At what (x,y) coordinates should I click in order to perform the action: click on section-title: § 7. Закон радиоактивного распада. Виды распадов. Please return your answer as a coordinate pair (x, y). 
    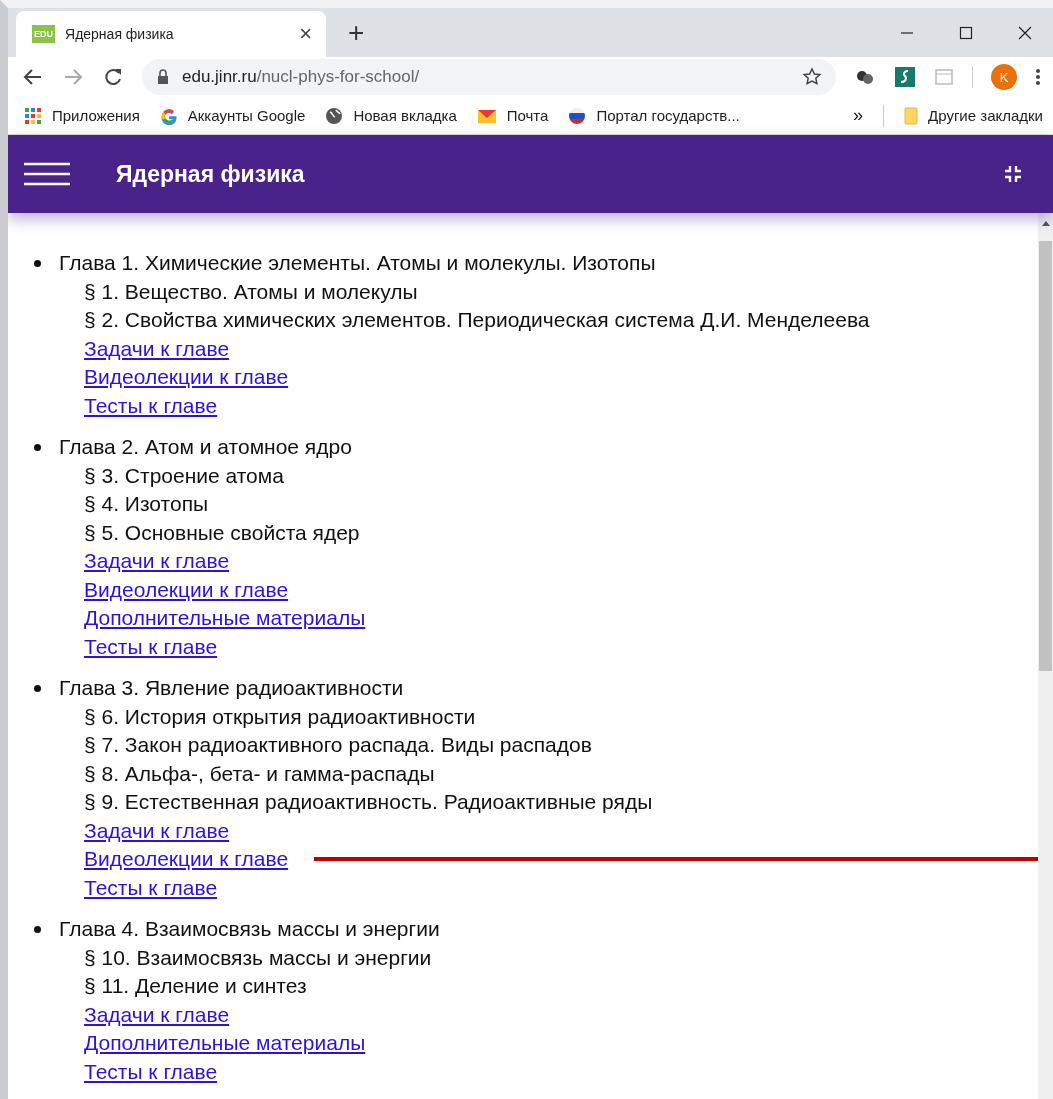
    Looking at the image, I should click on (338, 745).